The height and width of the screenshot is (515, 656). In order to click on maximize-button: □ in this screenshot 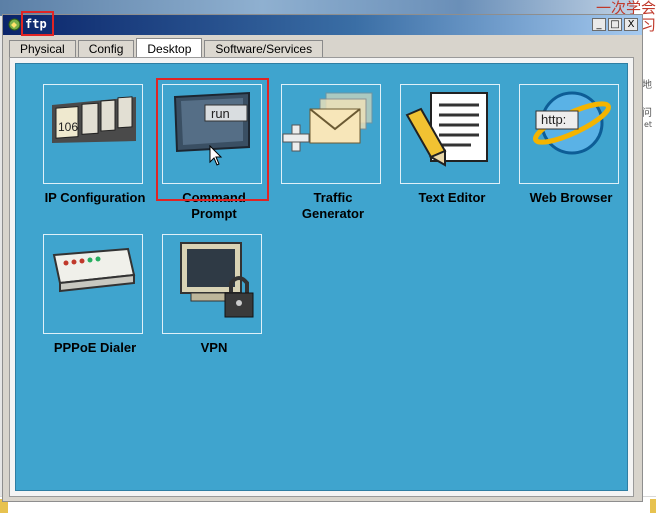, I will do `click(615, 24)`.